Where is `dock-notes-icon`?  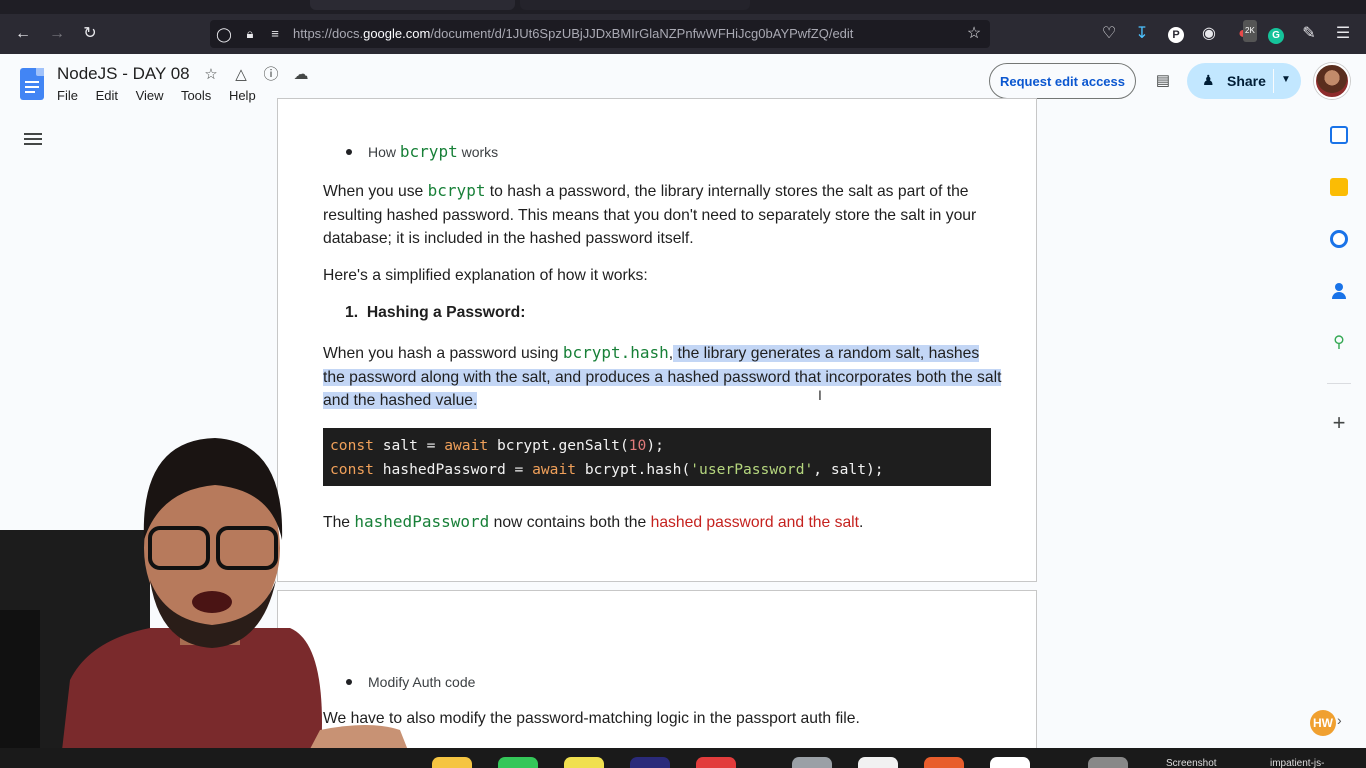
dock-notes-icon is located at coordinates (452, 762).